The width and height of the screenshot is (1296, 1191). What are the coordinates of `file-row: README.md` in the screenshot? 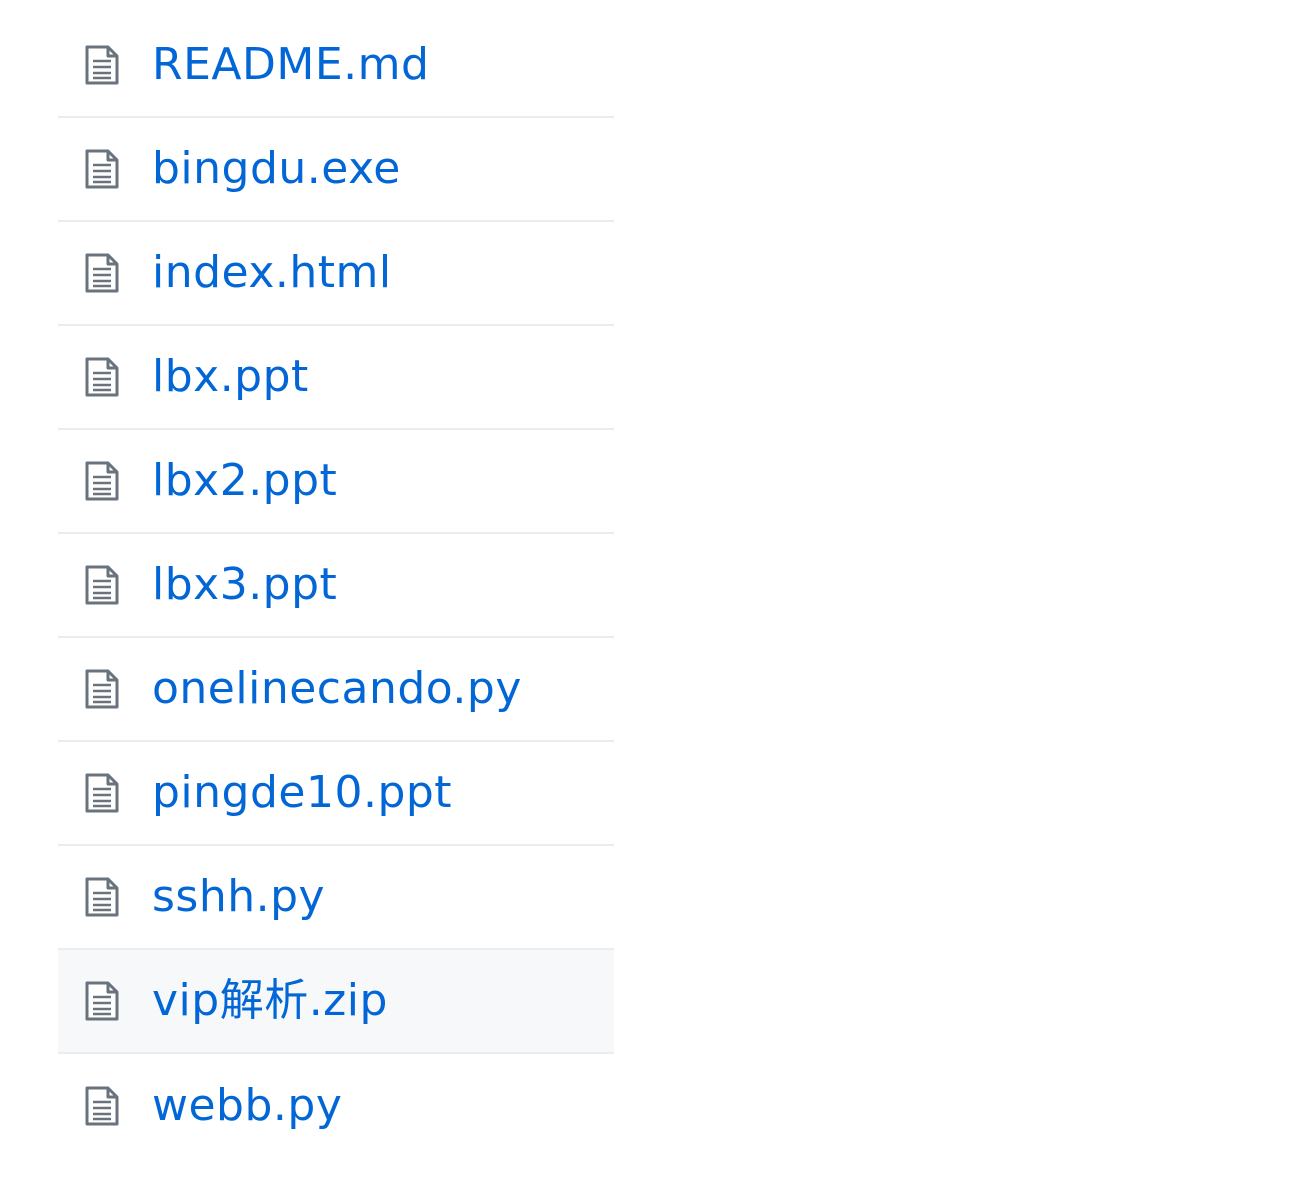 It's located at (336, 66).